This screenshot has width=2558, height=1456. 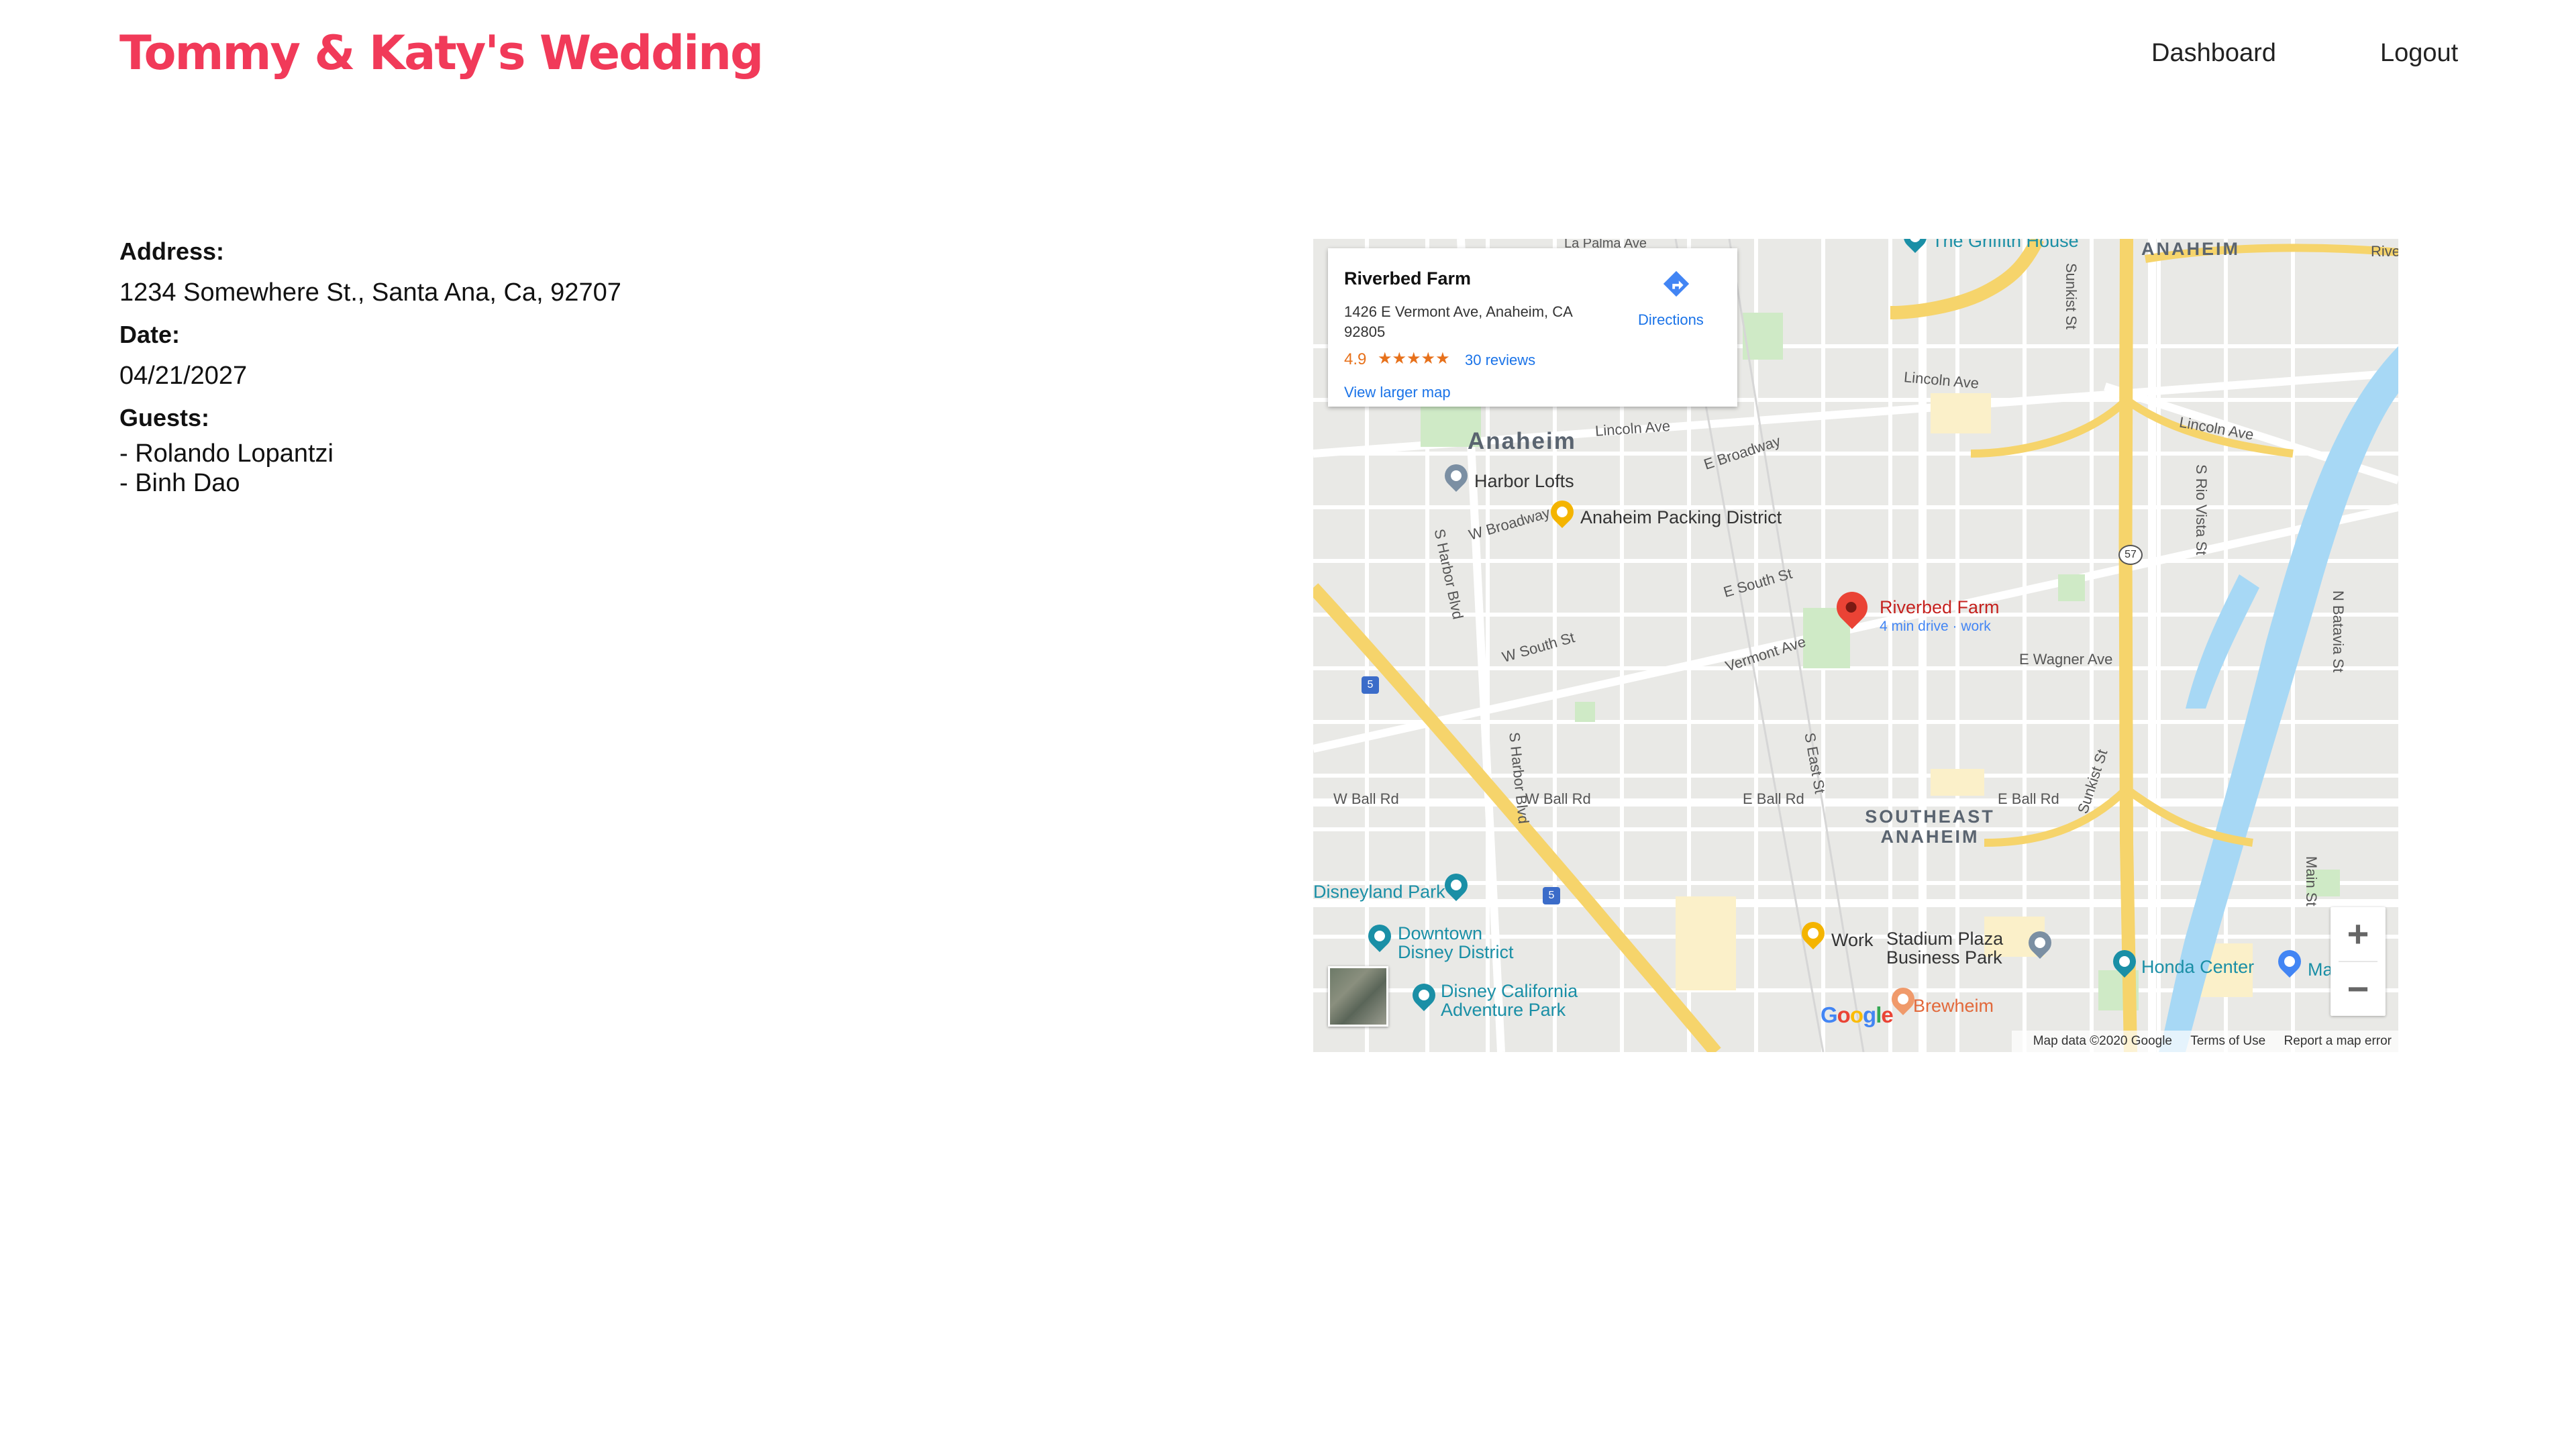 I want to click on poi-label: Downtown, so click(x=1440, y=934).